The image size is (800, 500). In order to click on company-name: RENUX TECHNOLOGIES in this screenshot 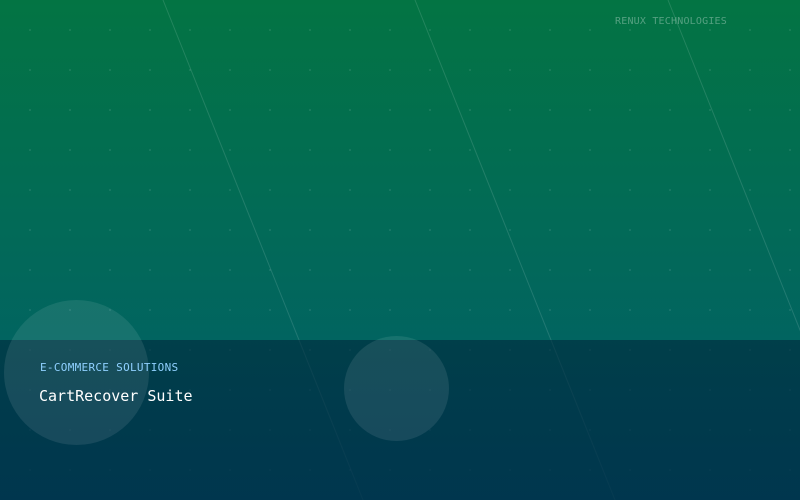, I will do `click(671, 21)`.